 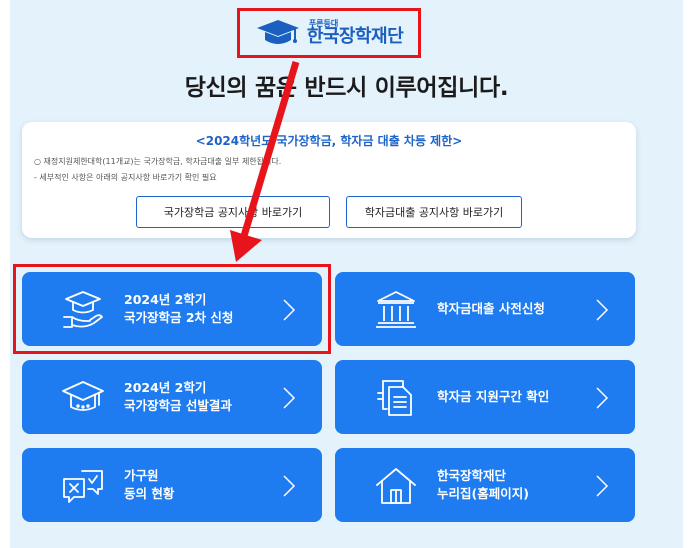 I want to click on tile-line-2: 국가장학금 2차 신청, so click(x=179, y=317).